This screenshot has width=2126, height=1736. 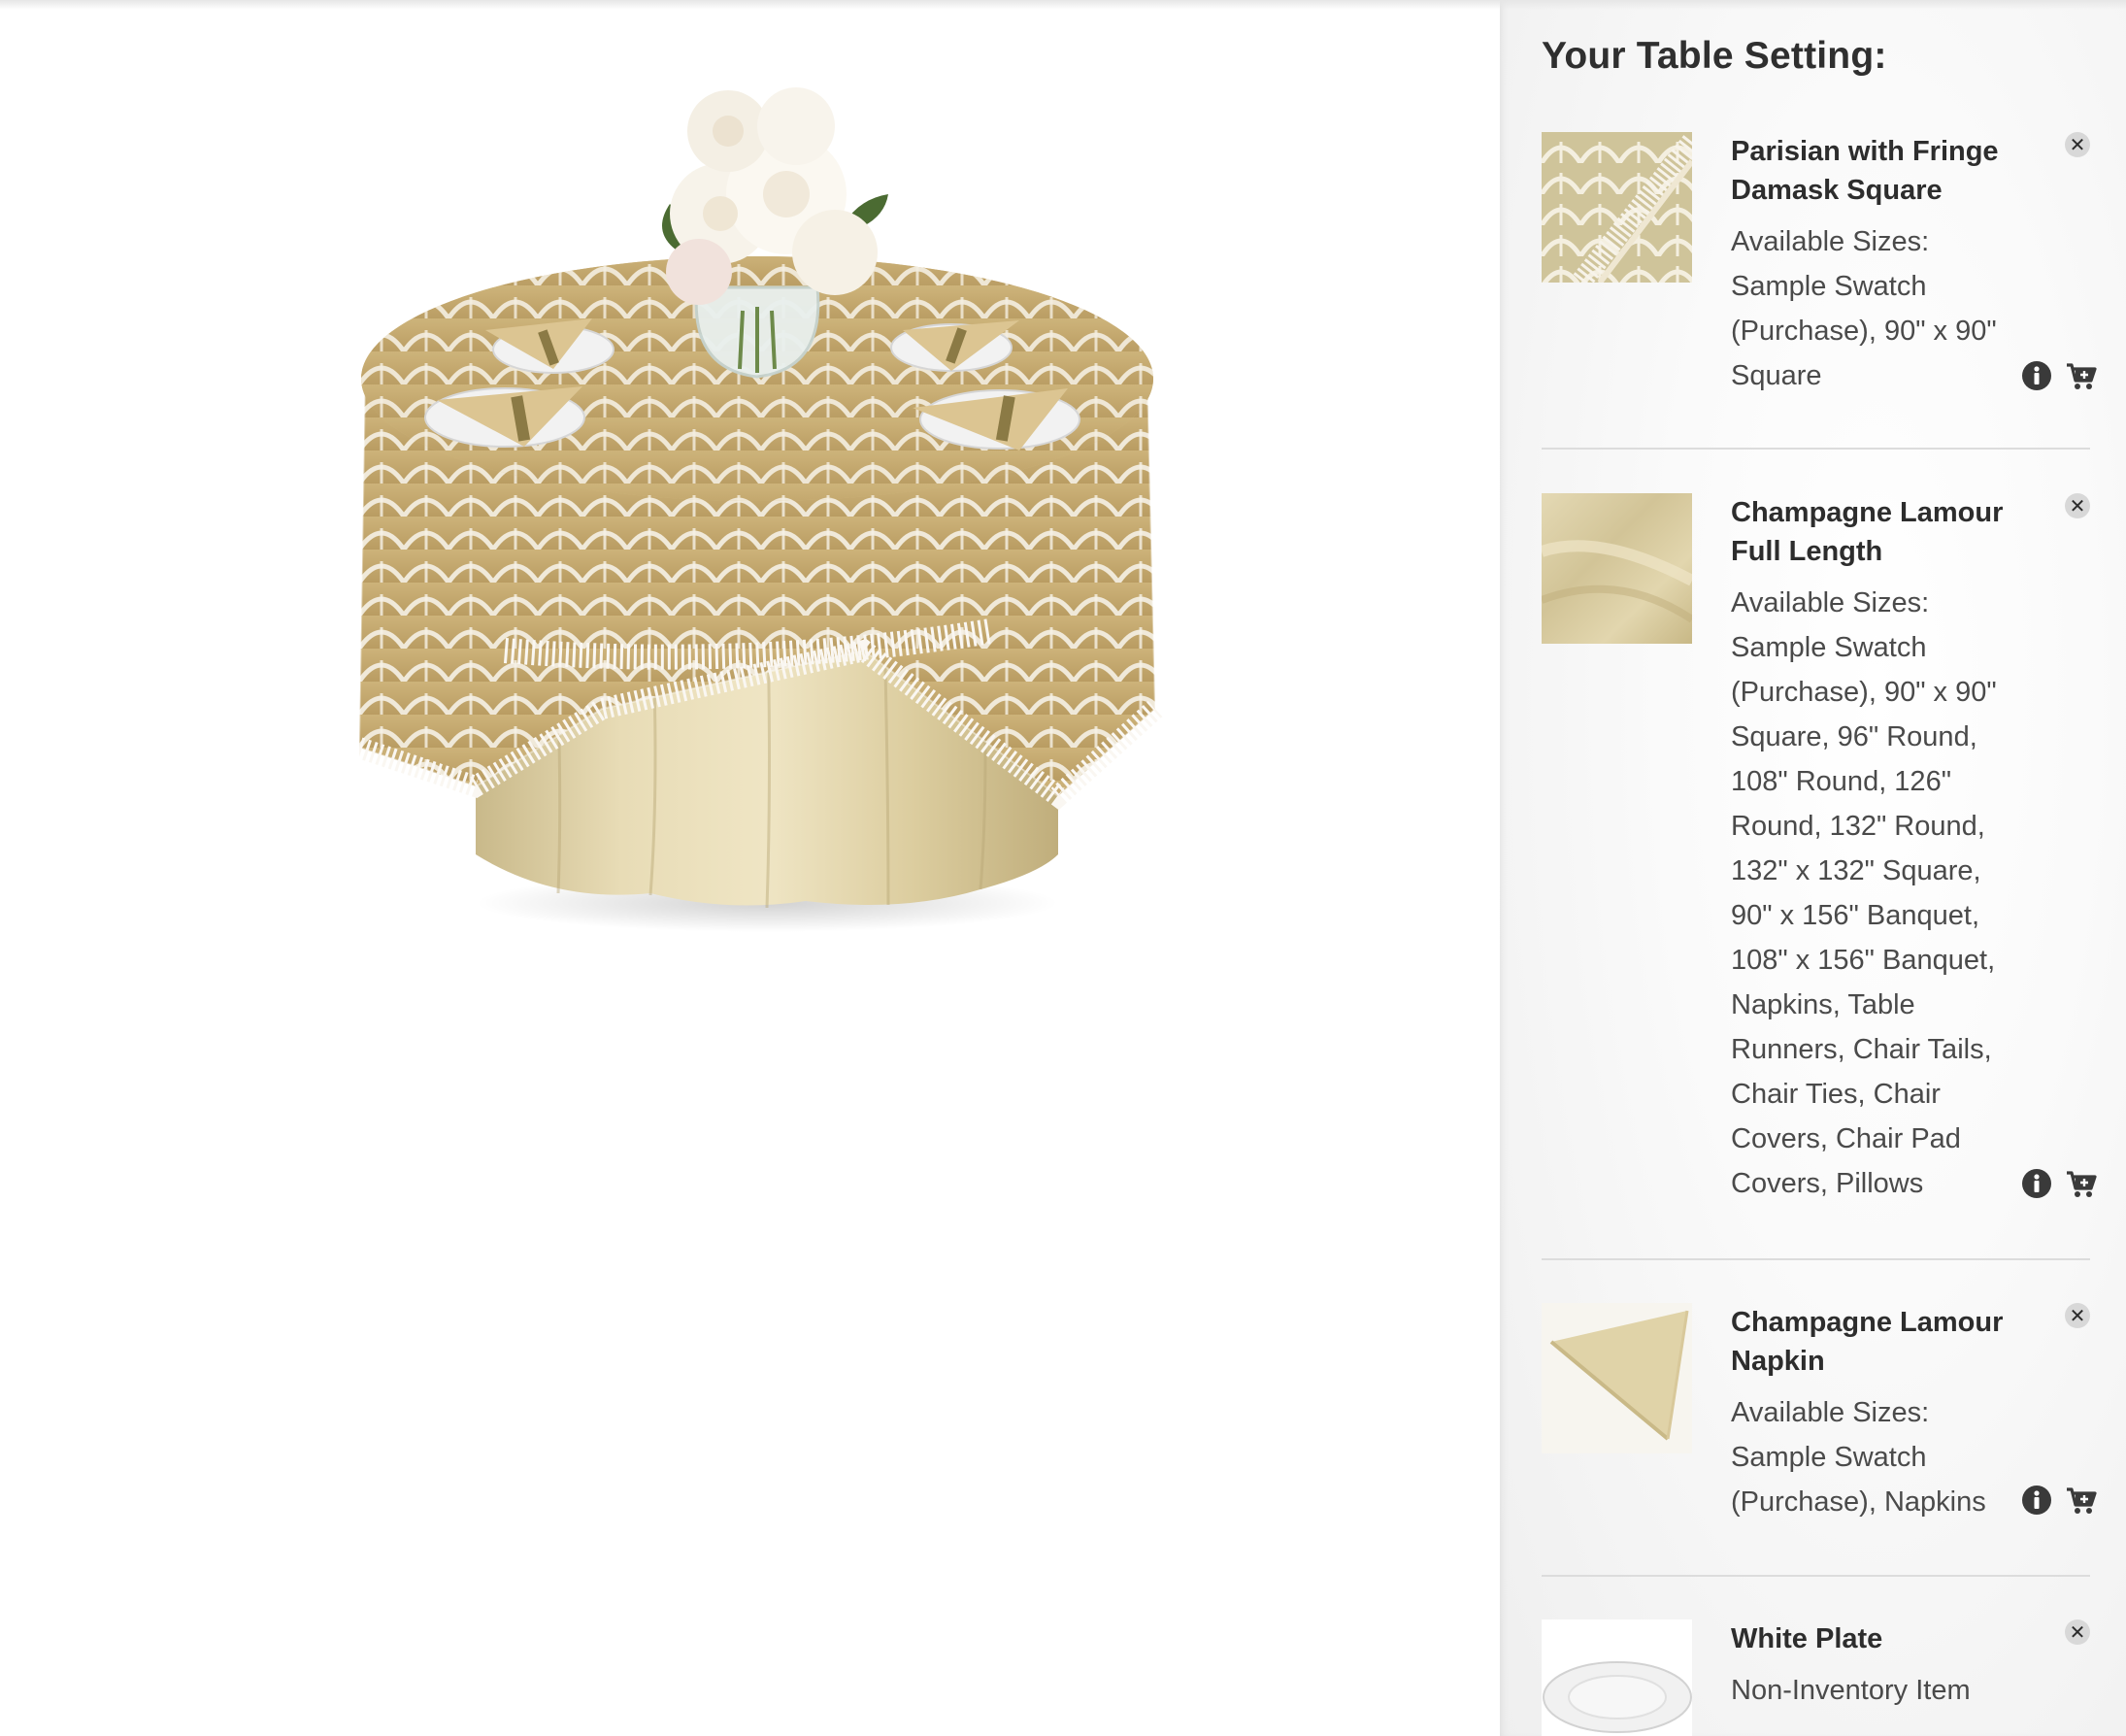 I want to click on sidebar-title: Your Table Setting:, so click(x=1714, y=56).